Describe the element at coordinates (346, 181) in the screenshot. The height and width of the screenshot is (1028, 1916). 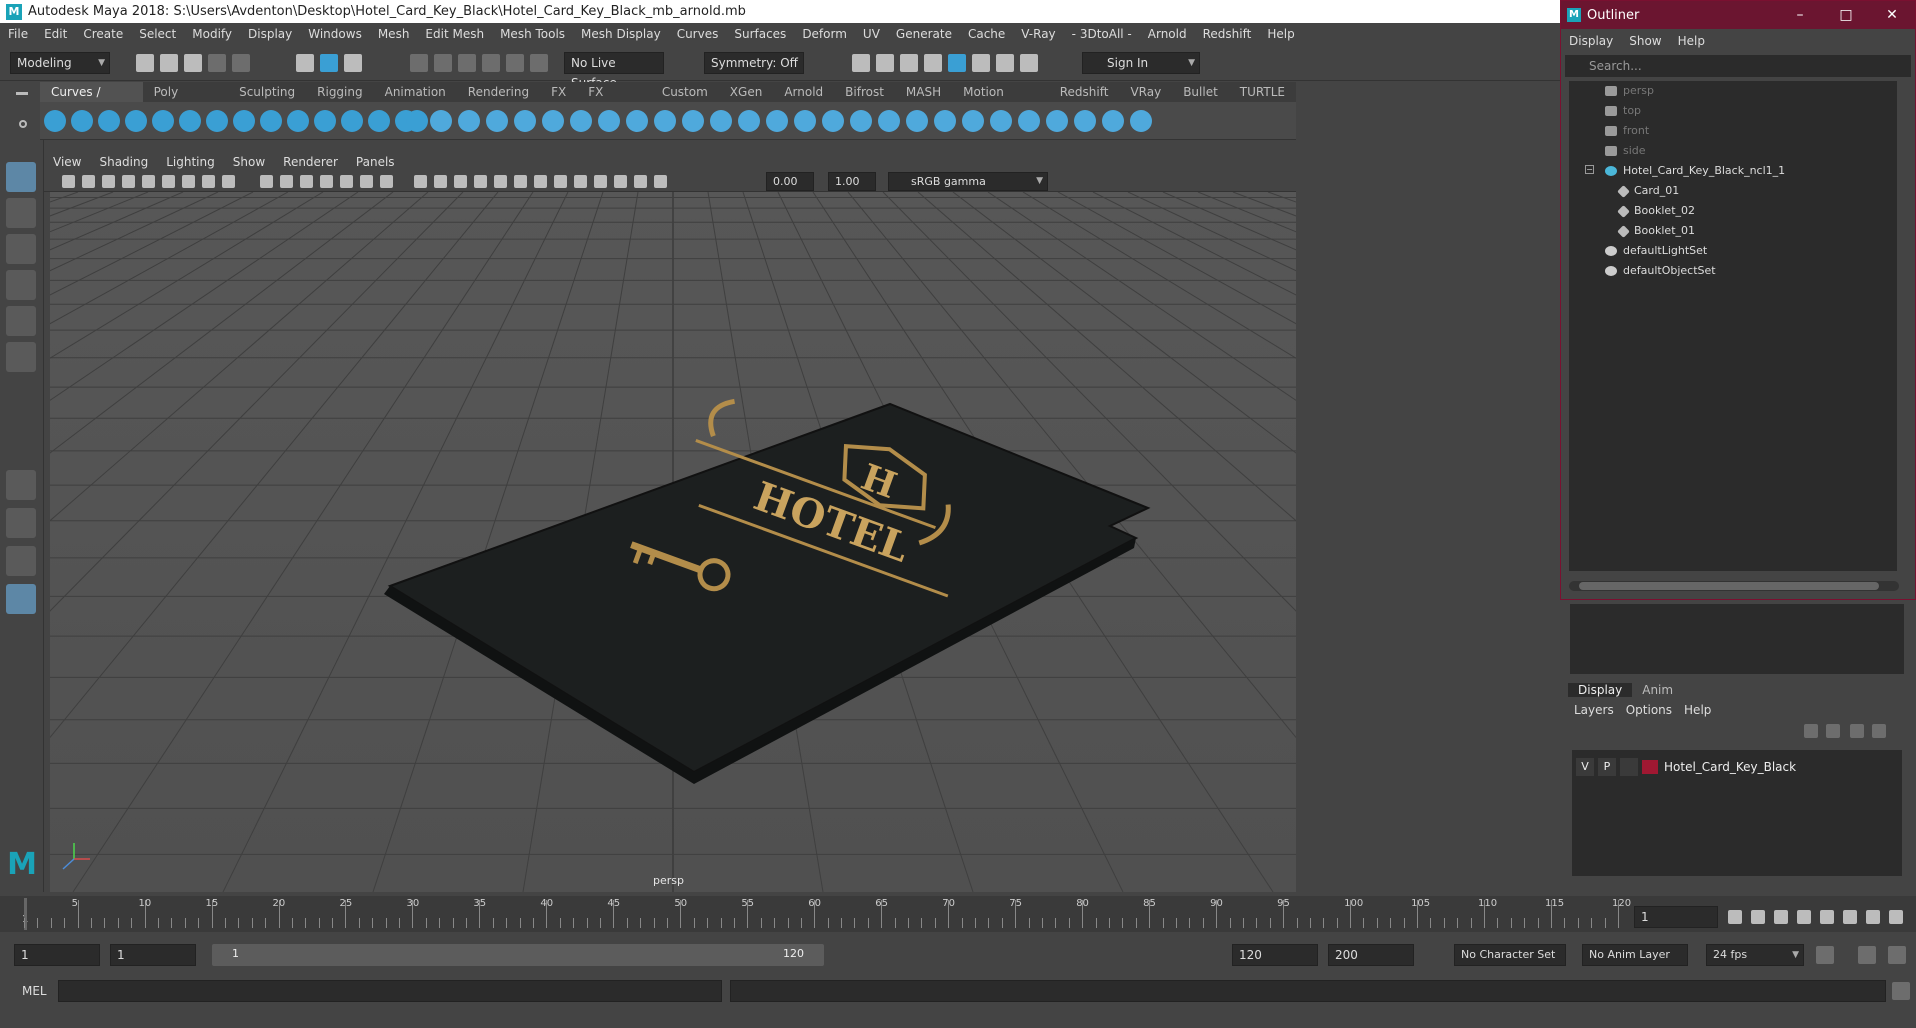
I see `field-chart-icon` at that location.